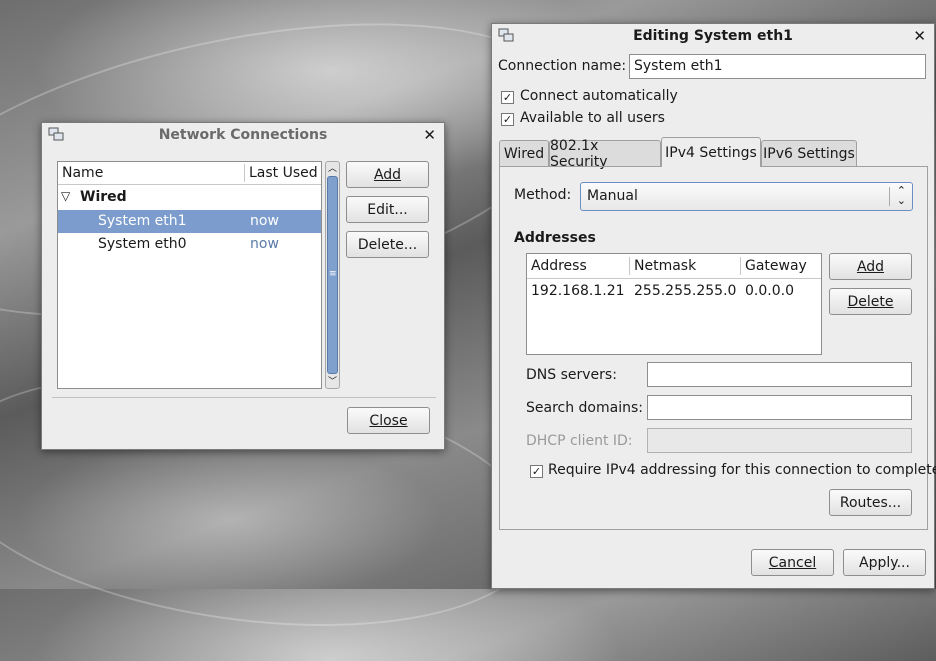 Image resolution: width=936 pixels, height=661 pixels. I want to click on connection-name: System eth0, so click(142, 244).